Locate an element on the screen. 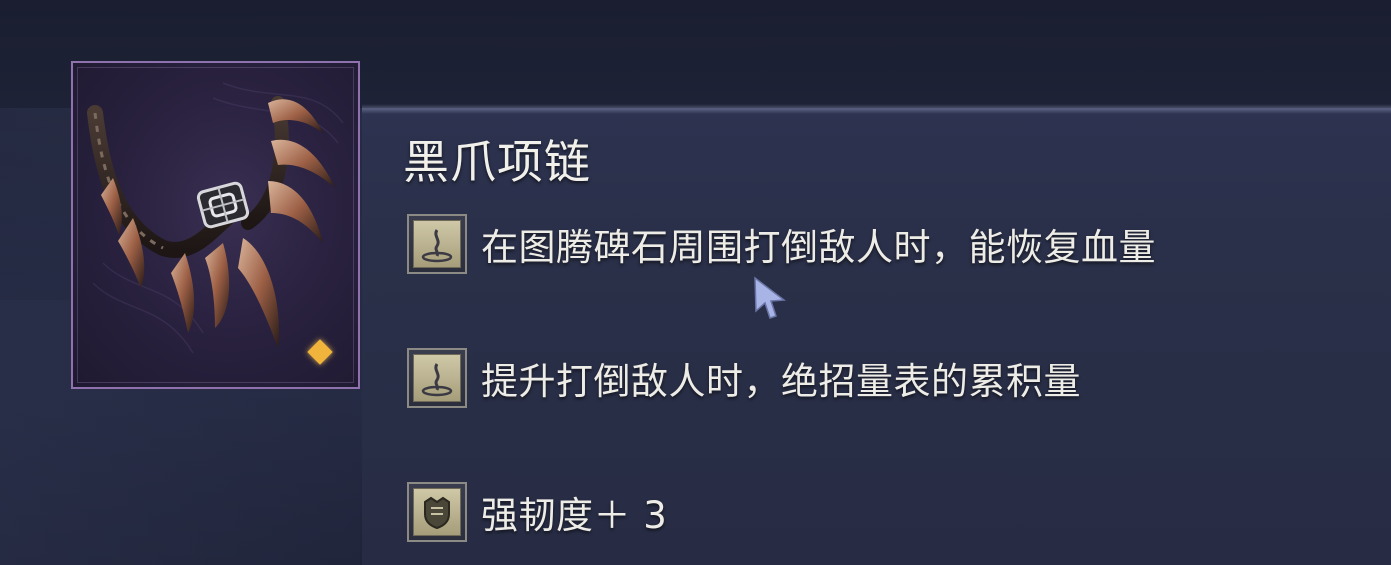 The image size is (1391, 565). item-portrait-frame is located at coordinates (215, 225).